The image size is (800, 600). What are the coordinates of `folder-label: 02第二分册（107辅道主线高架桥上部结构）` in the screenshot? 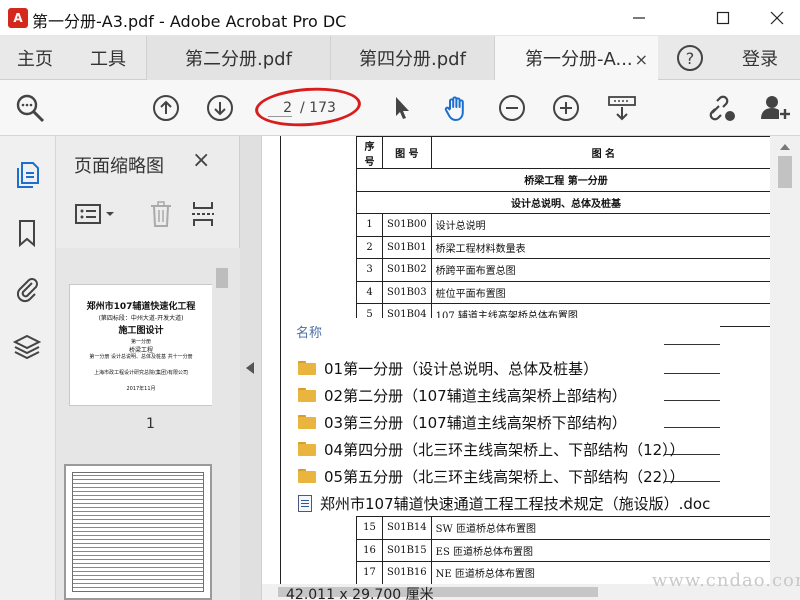 It's located at (475, 395).